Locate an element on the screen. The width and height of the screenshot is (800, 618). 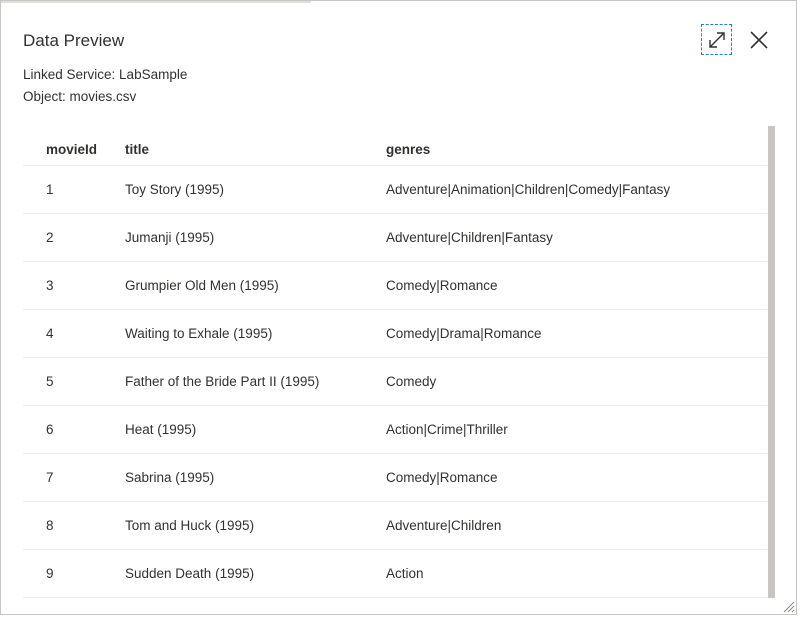
table-row: 8 Tom and Huck (1995) Adventure|Children is located at coordinates (396, 526).